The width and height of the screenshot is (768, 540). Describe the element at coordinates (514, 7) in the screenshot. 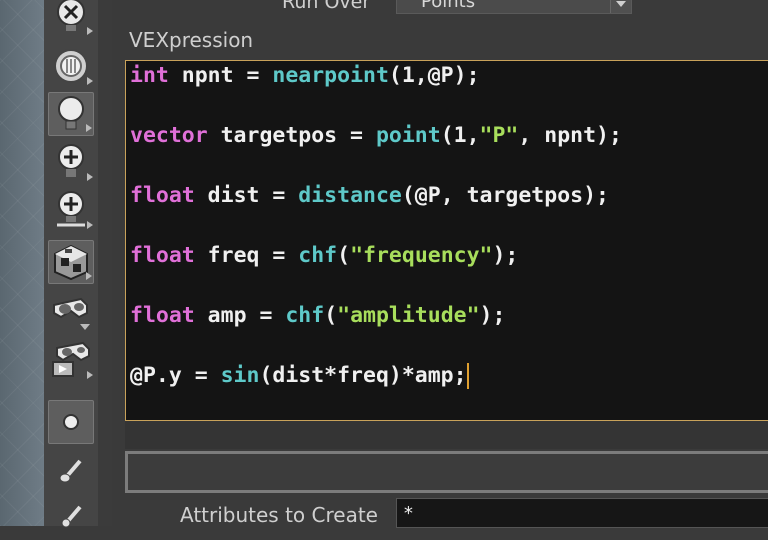

I see `run-over-dropdown: Points` at that location.